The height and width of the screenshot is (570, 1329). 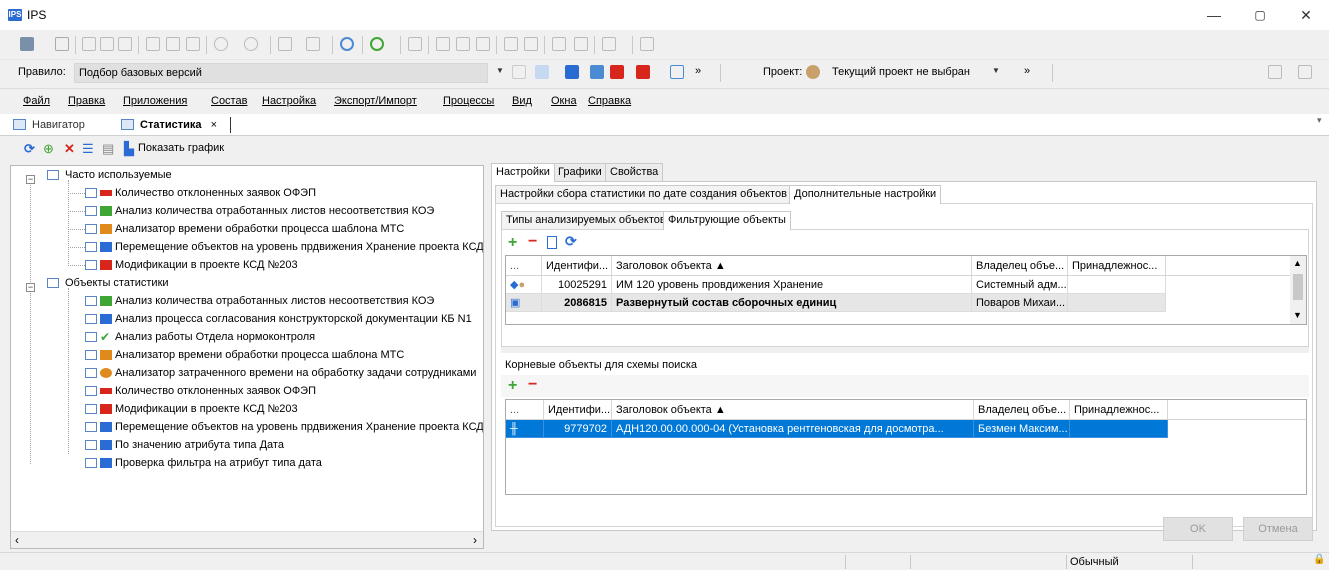 What do you see at coordinates (69, 149) in the screenshot?
I see `delete-icon: ✕` at bounding box center [69, 149].